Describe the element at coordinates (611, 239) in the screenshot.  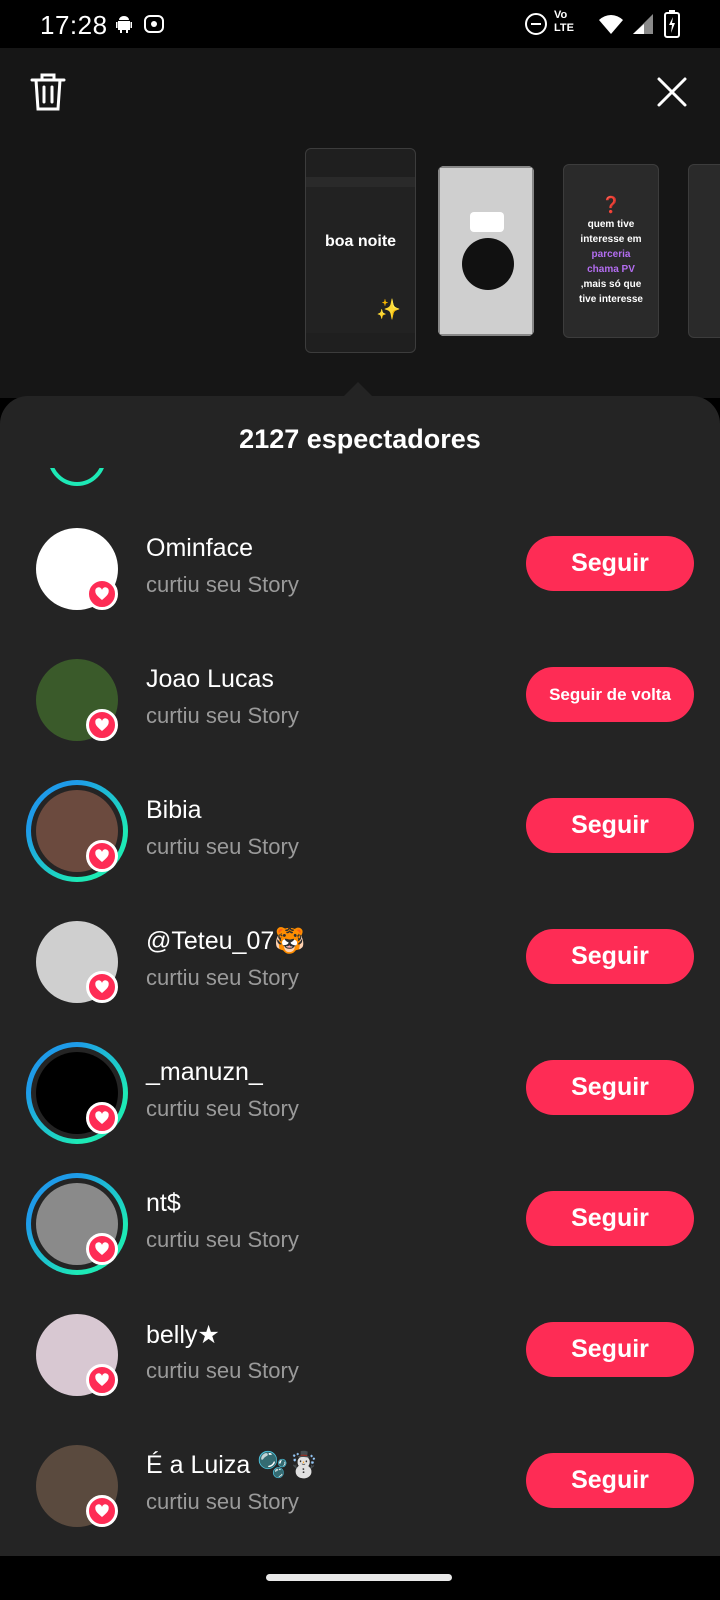
I see `story-line: interesse em` at that location.